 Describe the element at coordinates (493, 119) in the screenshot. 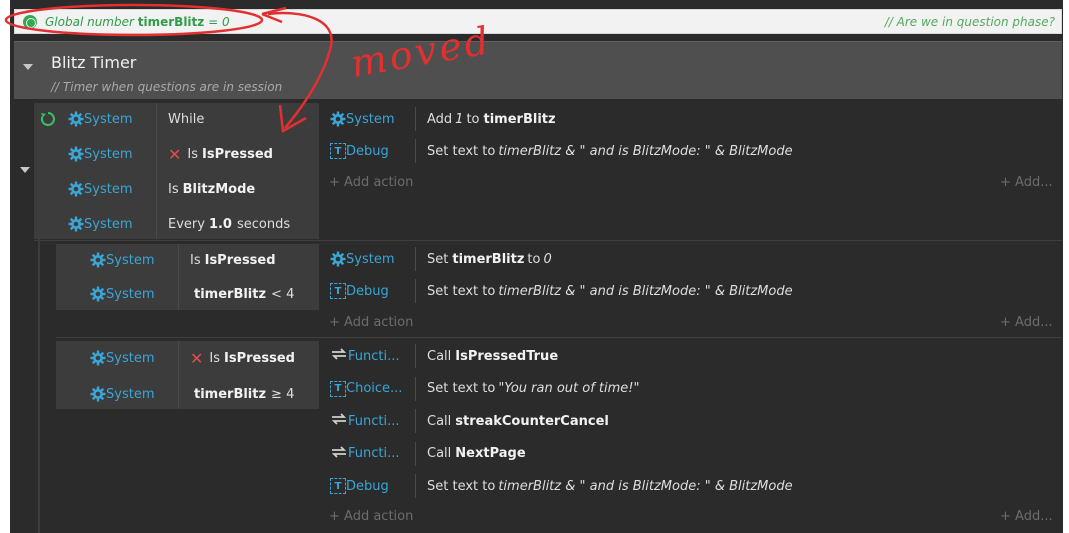

I see `action-text: Add 1 to timerBlitz` at that location.